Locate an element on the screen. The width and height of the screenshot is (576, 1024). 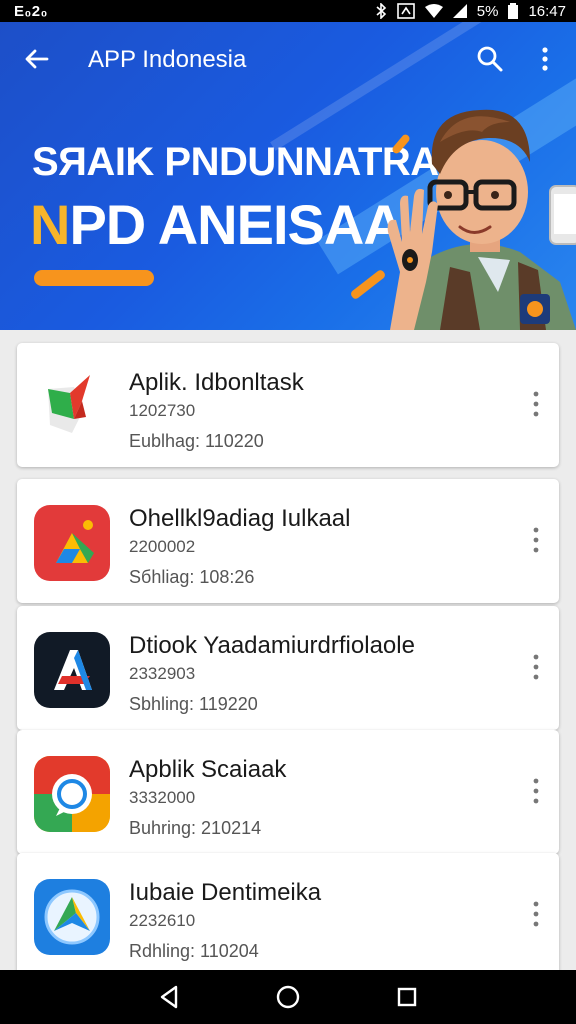
mascot-illustration is located at coordinates (481, 219).